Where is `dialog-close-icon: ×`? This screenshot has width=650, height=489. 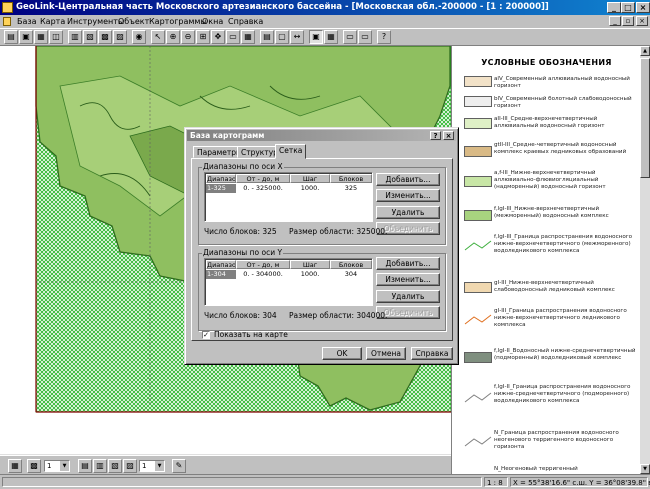 dialog-close-icon: × is located at coordinates (448, 135).